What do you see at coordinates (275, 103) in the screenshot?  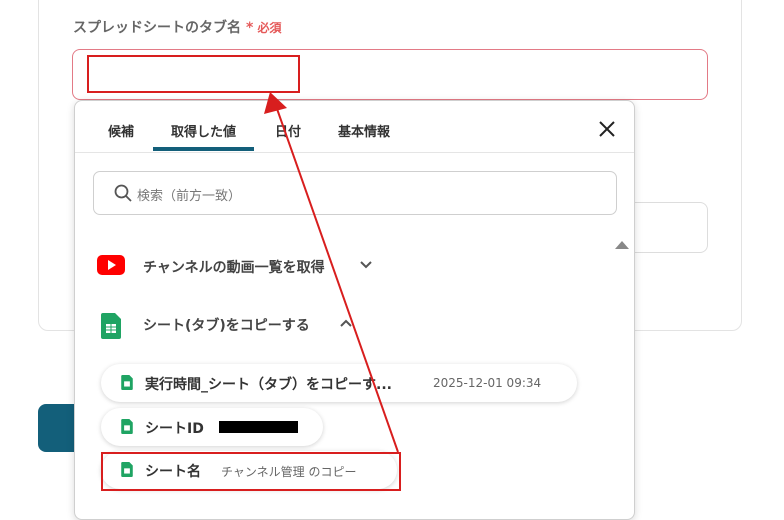 I see `arrow-head-icon` at bounding box center [275, 103].